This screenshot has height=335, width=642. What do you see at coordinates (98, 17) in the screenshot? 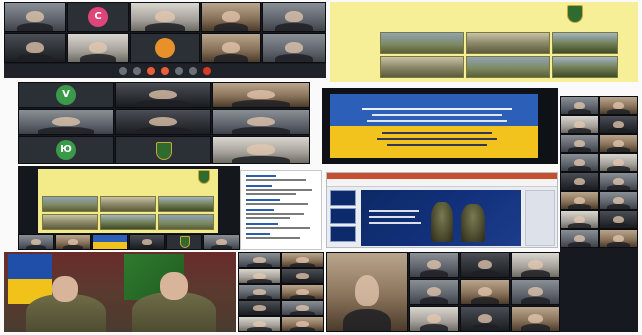
I see `participant-tile: C` at bounding box center [98, 17].